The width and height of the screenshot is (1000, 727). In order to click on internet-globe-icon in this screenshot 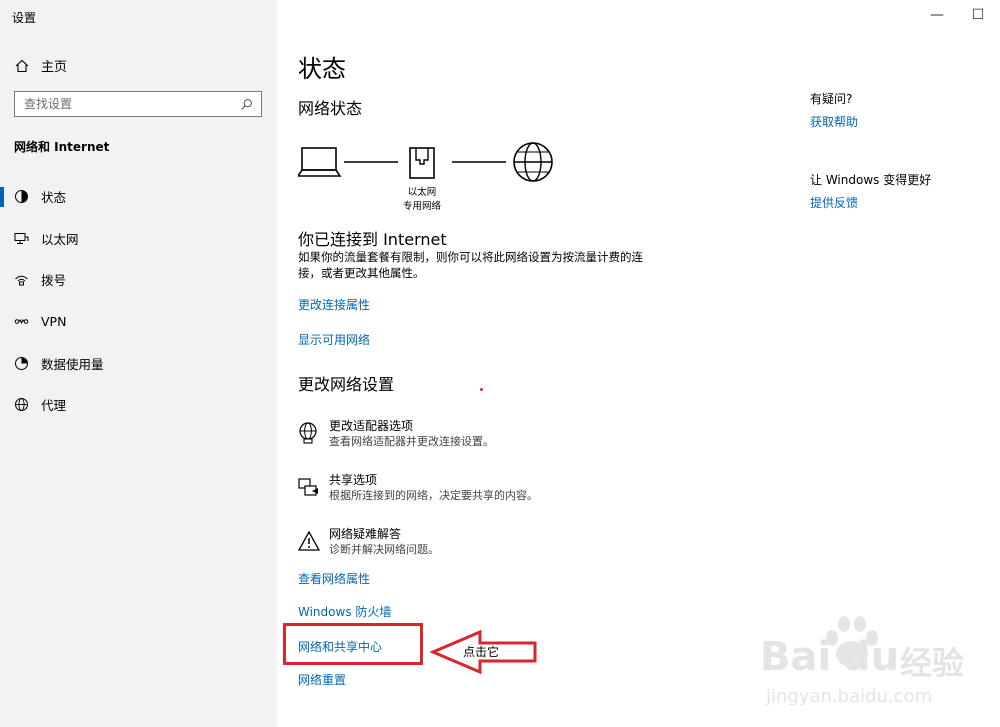, I will do `click(533, 162)`.